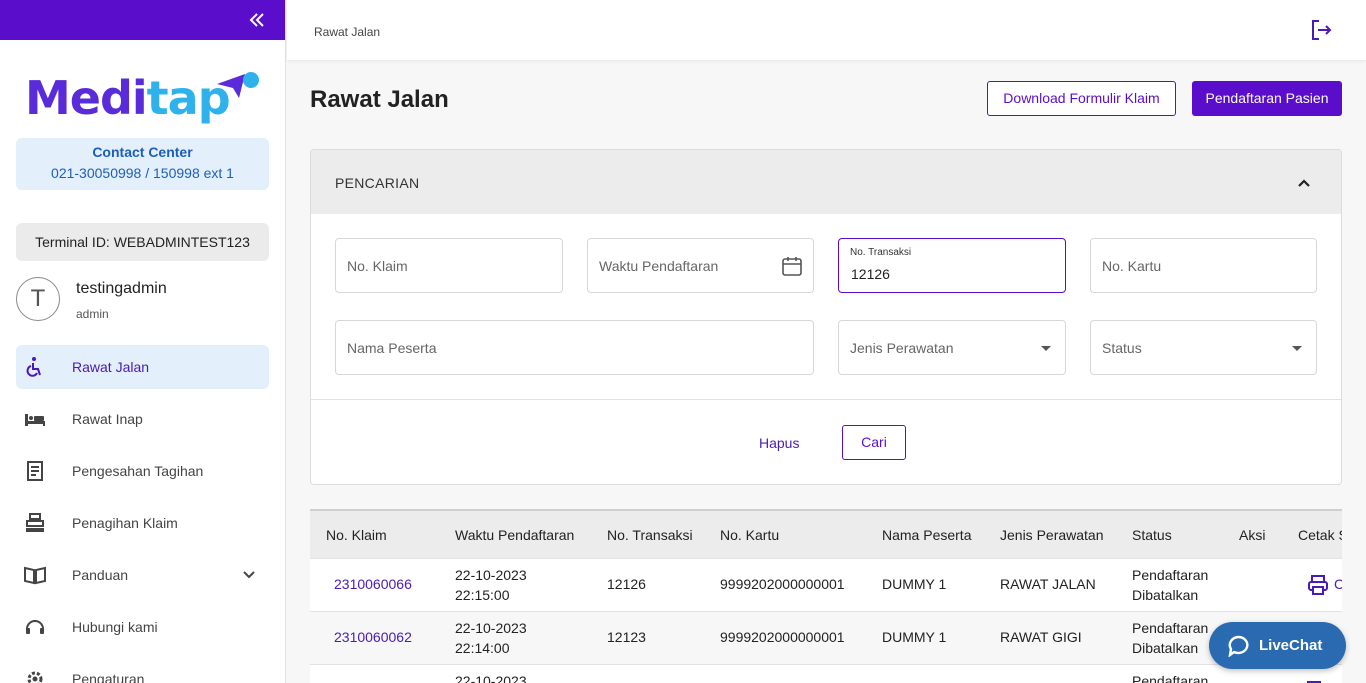 Image resolution: width=1366 pixels, height=683 pixels. Describe the element at coordinates (108, 677) in the screenshot. I see `sidebar-item-label: Pengaturan` at that location.